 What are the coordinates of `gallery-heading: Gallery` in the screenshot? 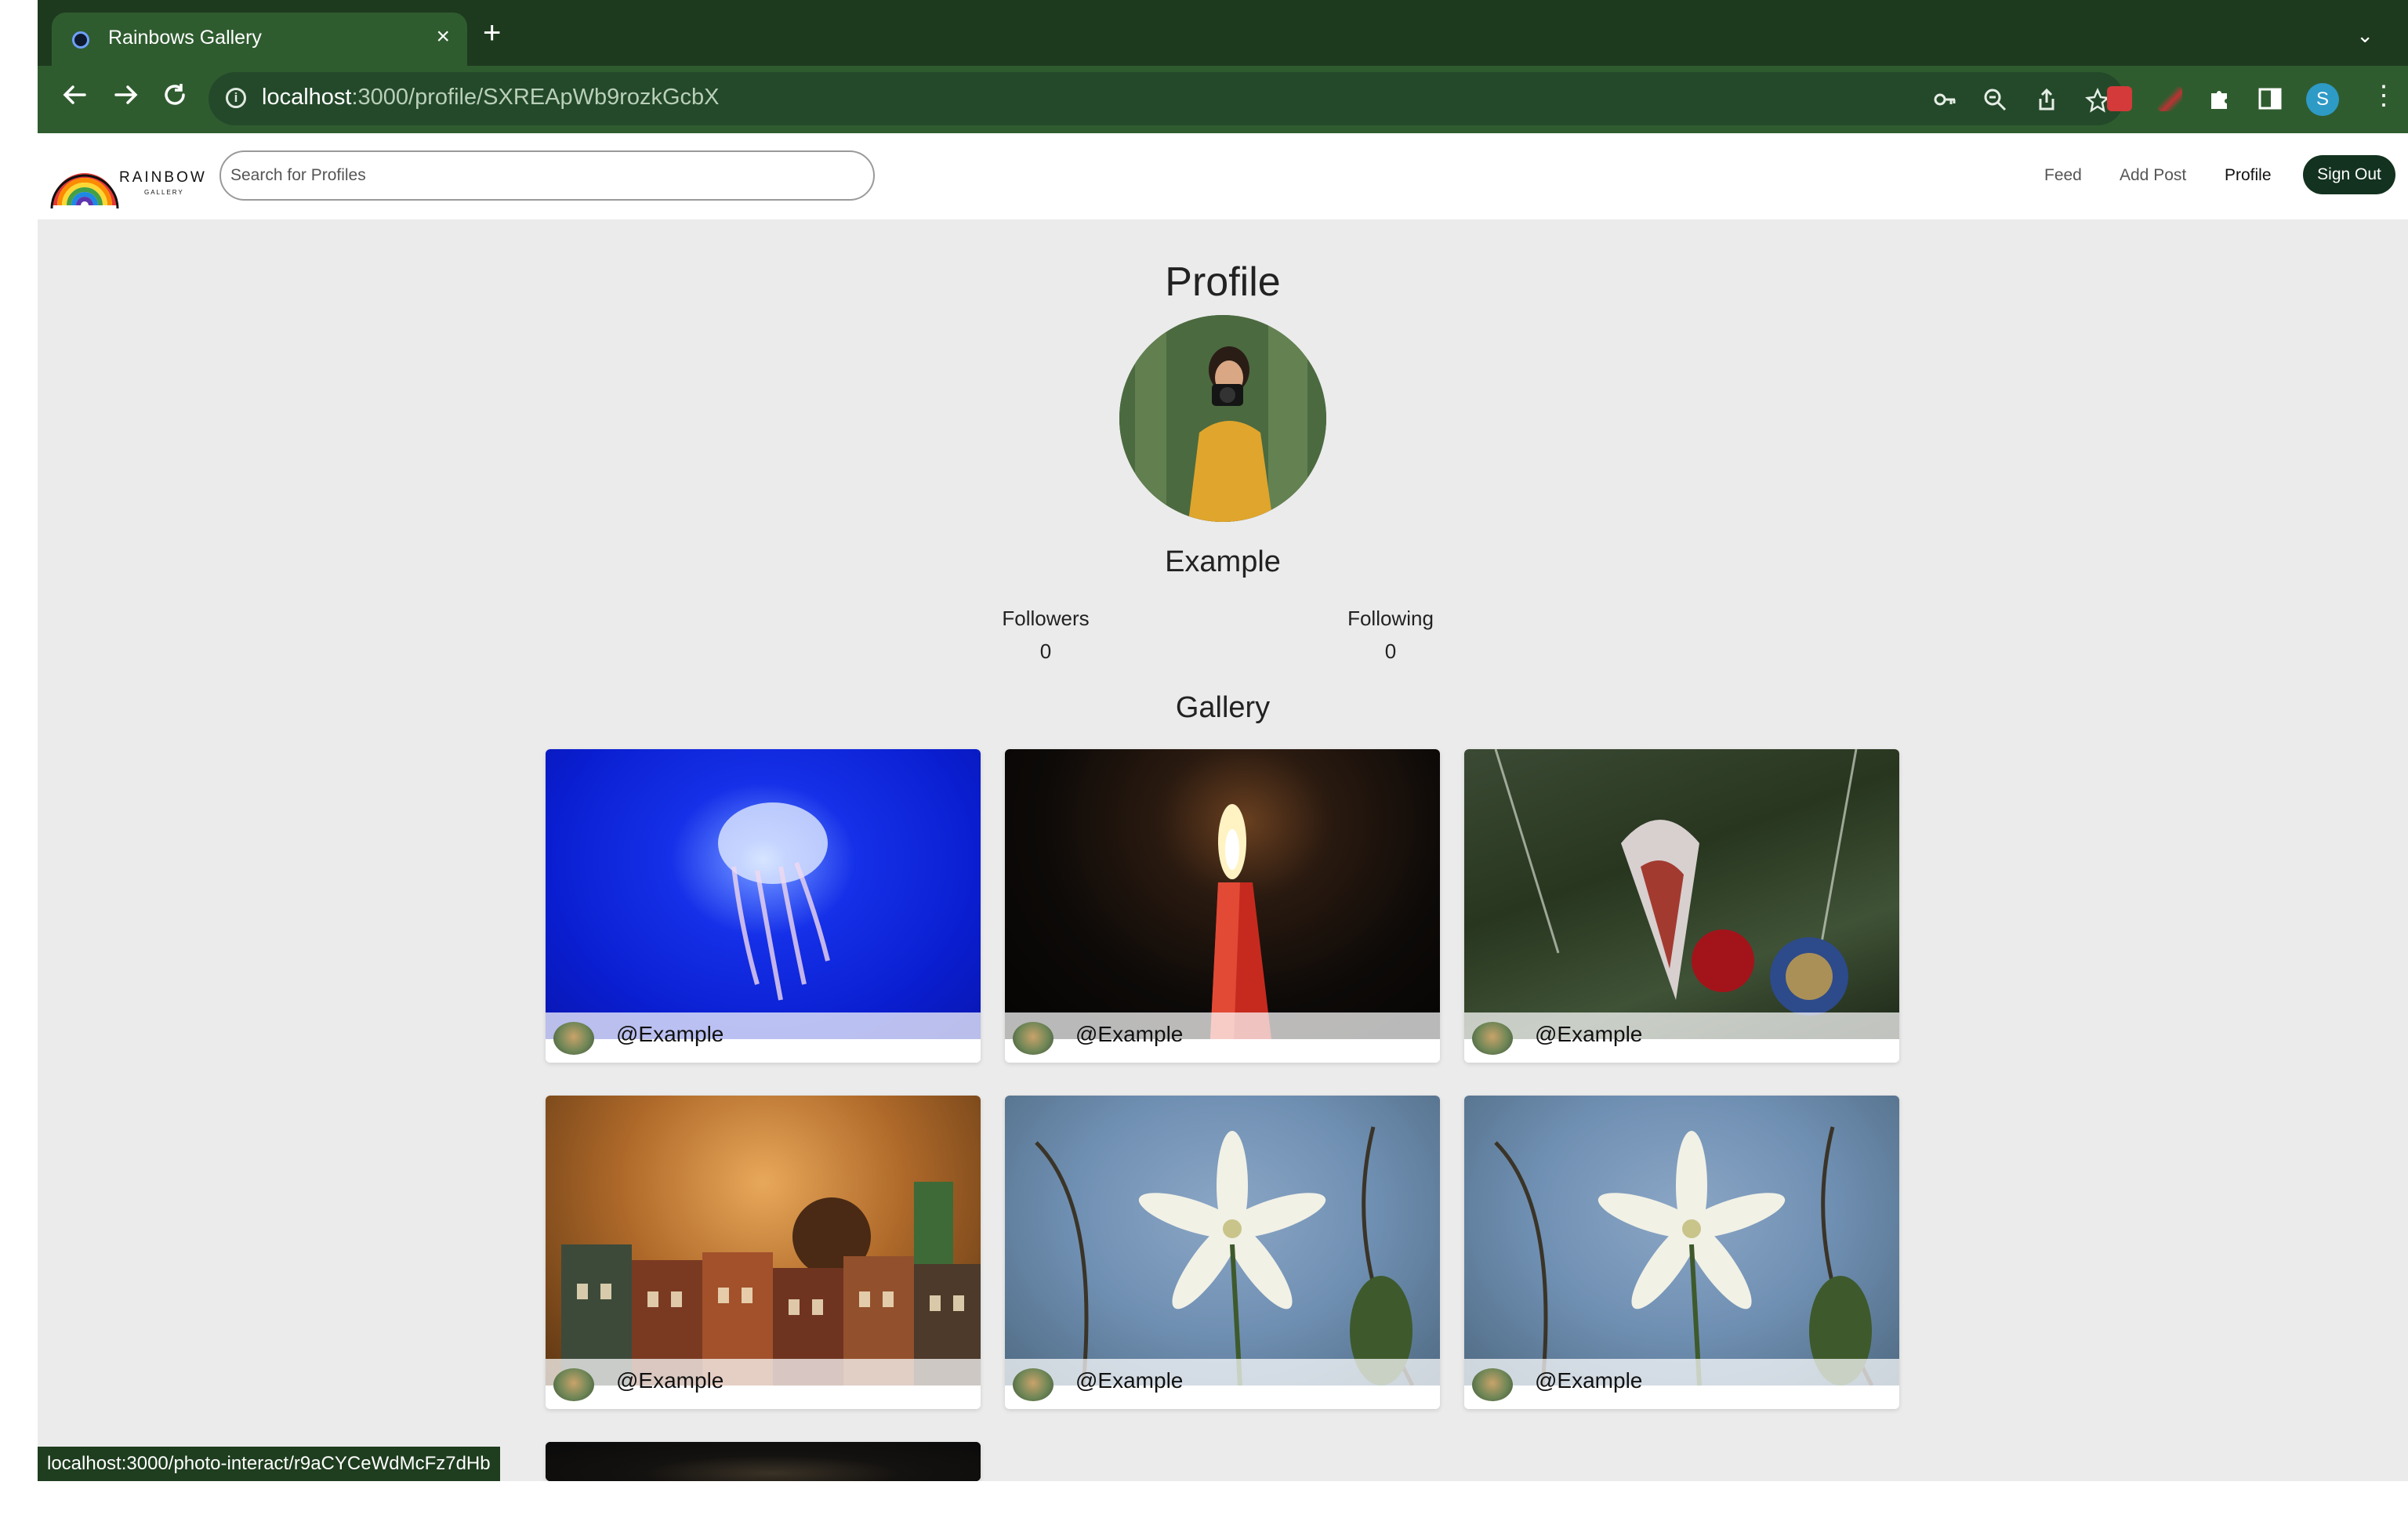 It's located at (1223, 707).